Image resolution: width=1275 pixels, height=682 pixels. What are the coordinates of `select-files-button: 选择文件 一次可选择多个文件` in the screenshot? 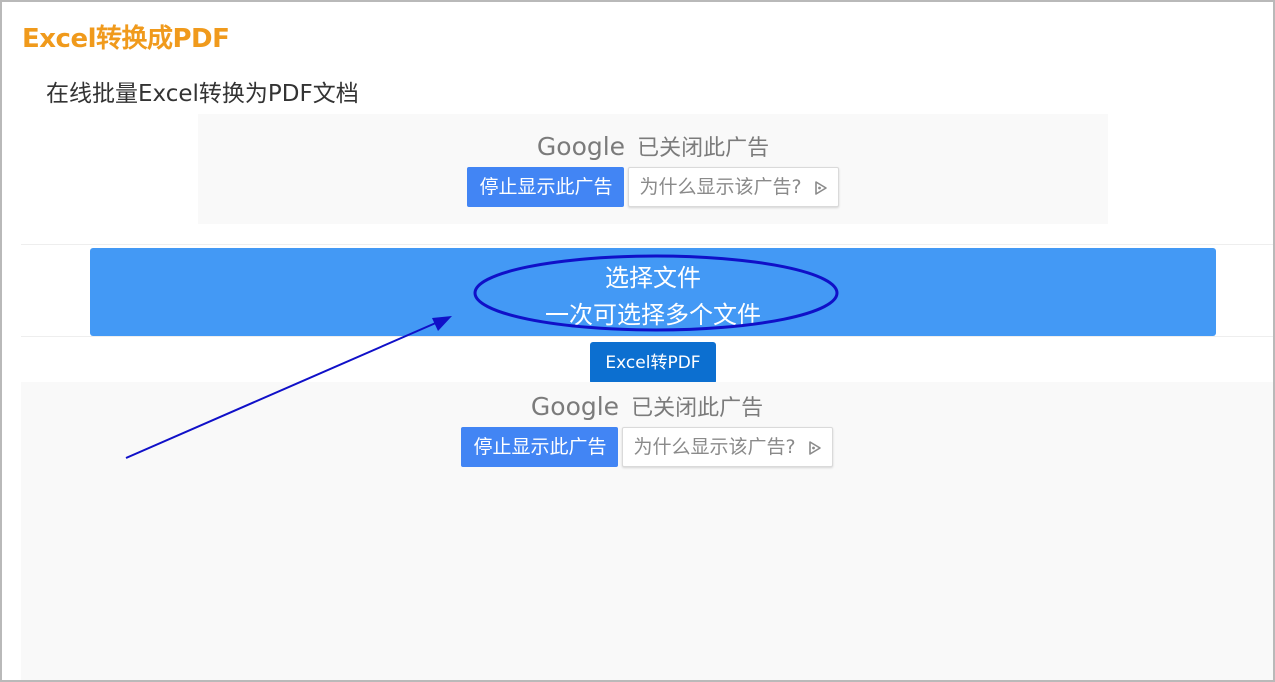 It's located at (653, 292).